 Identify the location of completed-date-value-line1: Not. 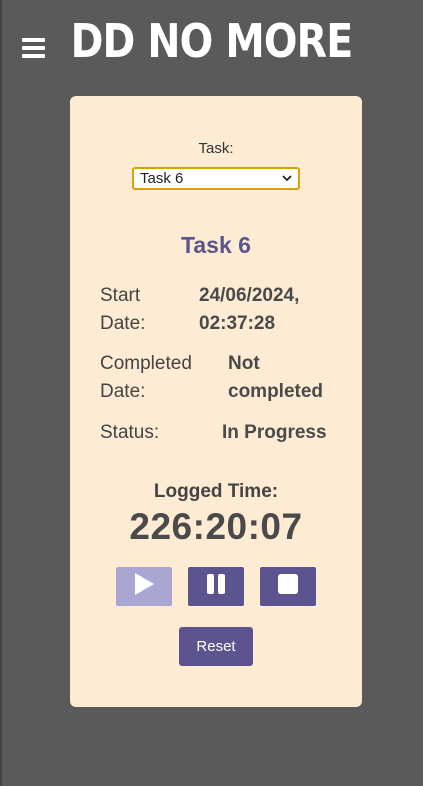
(244, 363).